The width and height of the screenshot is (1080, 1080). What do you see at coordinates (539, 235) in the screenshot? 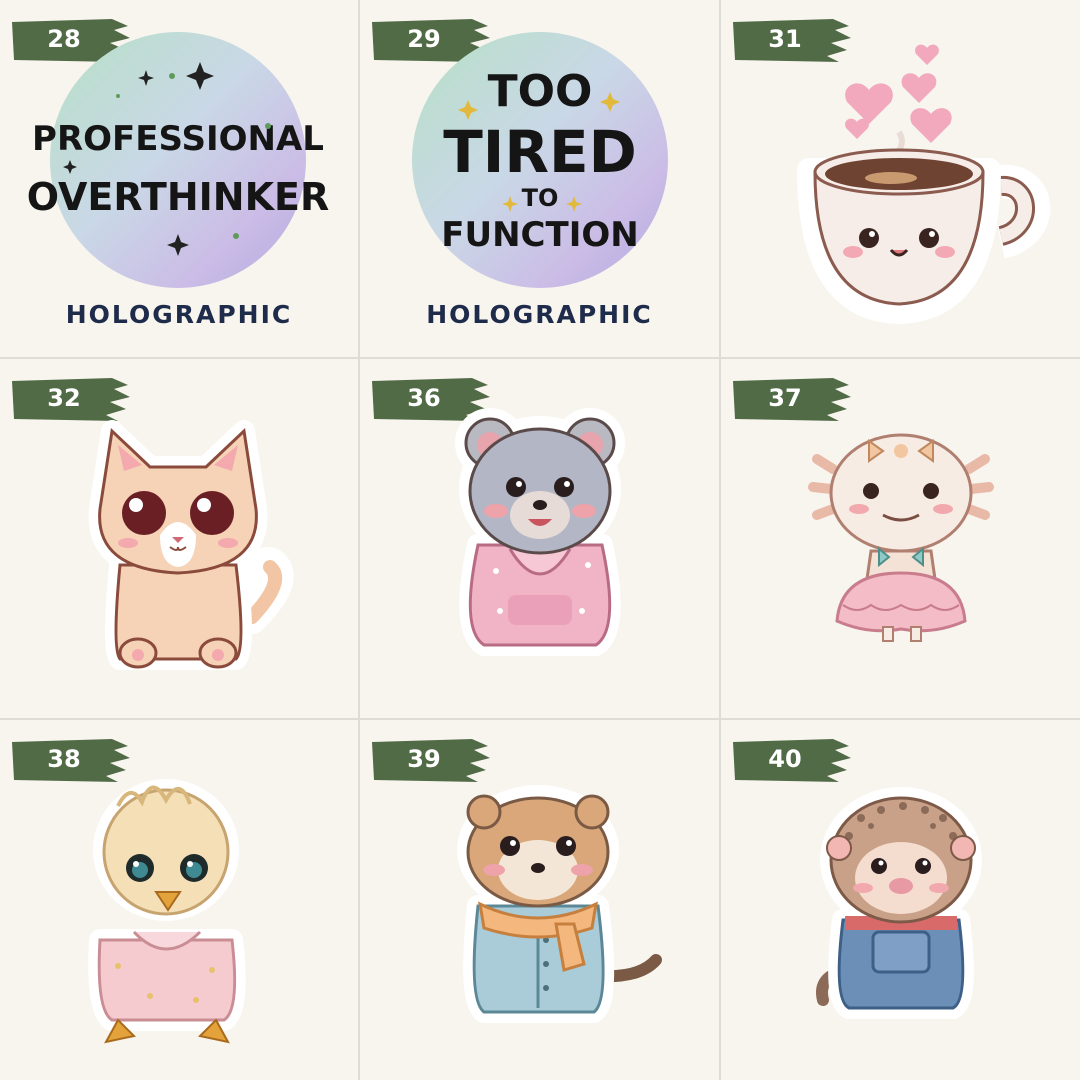
I see `sticker-line-4: FUNCTION` at bounding box center [539, 235].